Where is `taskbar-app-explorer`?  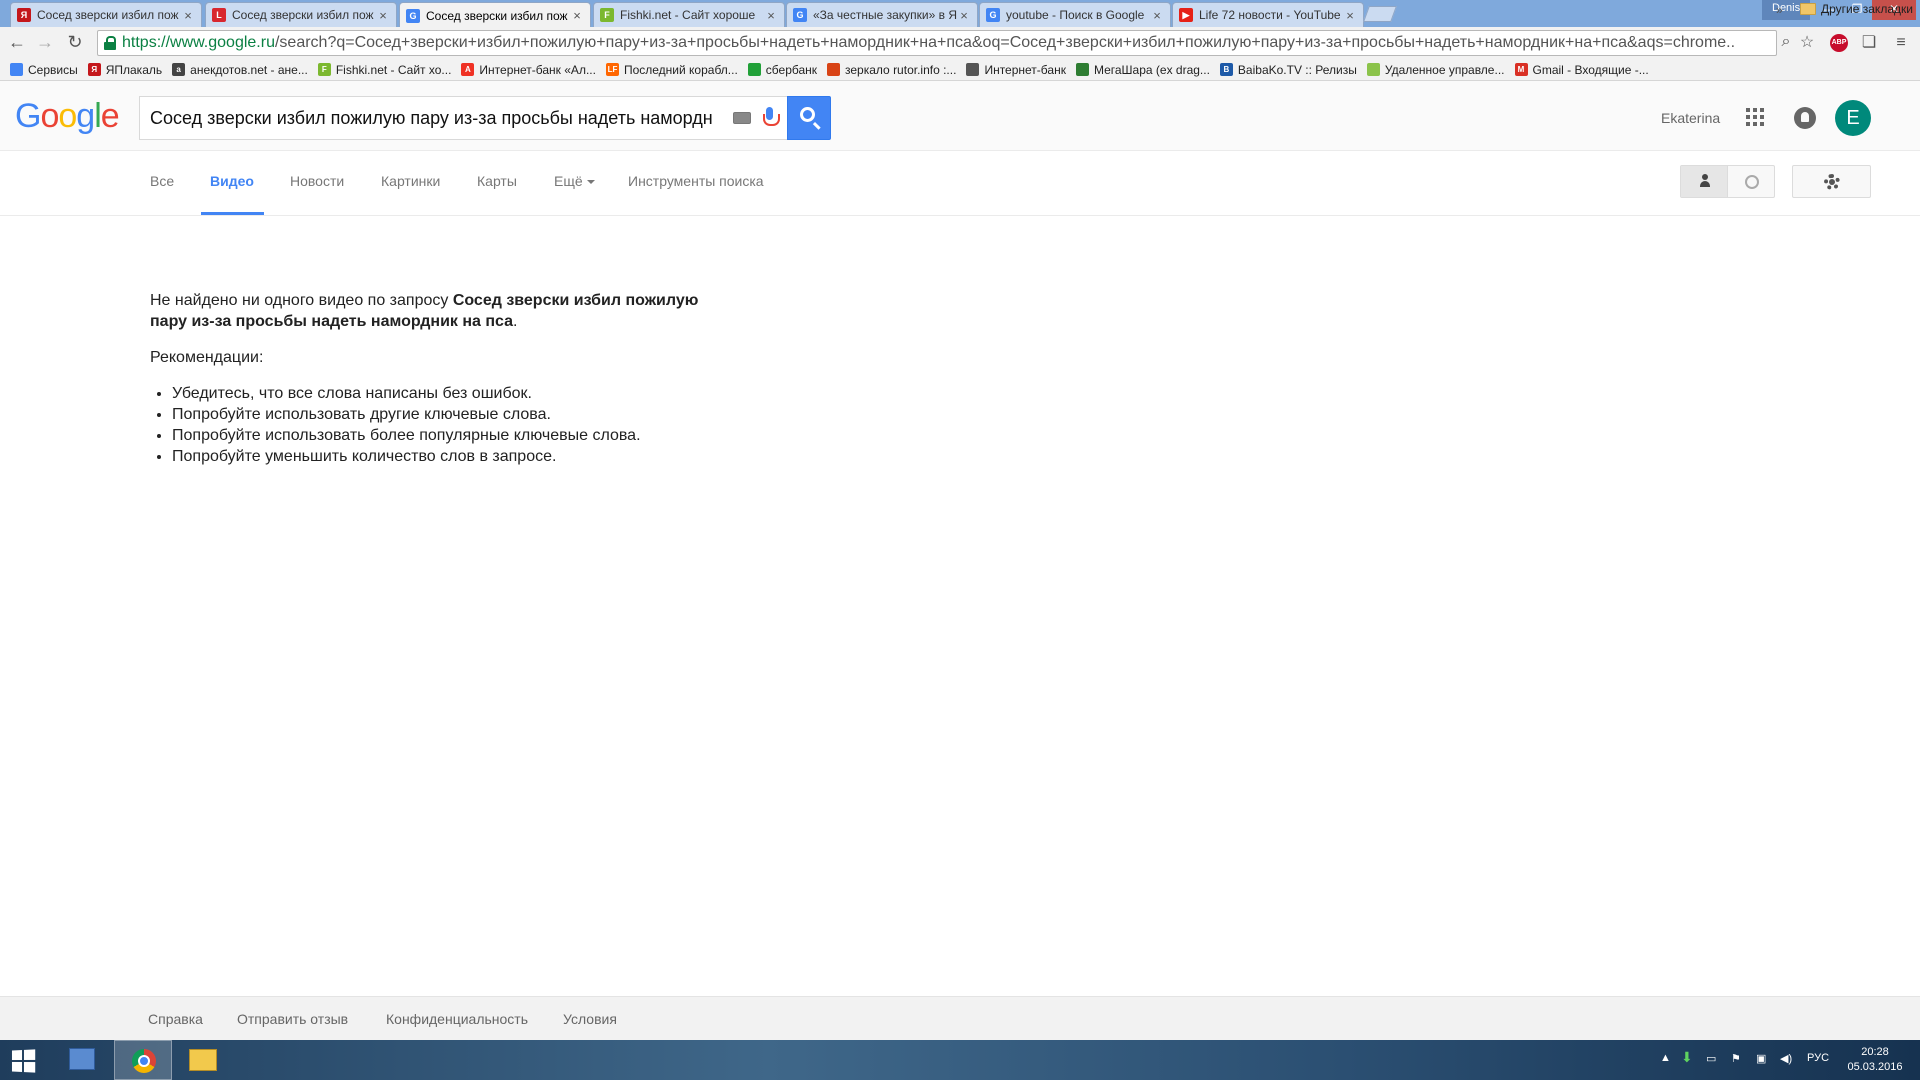 taskbar-app-explorer is located at coordinates (204, 1060).